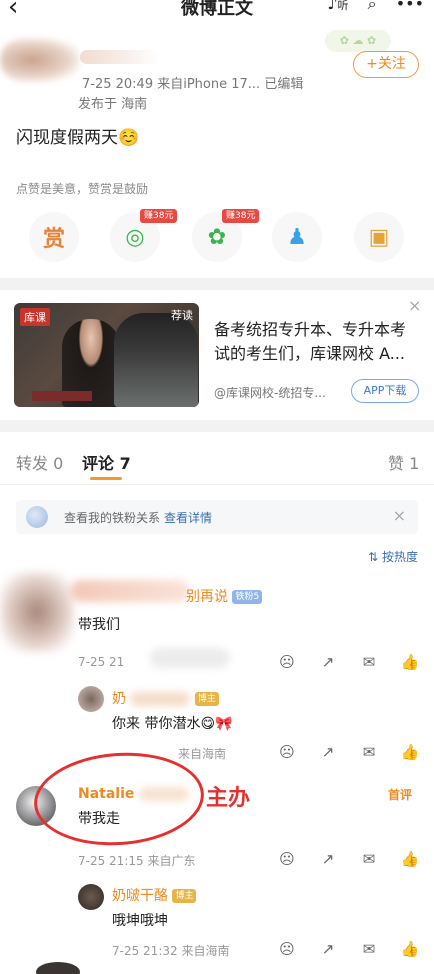  What do you see at coordinates (375, 557) in the screenshot?
I see `sort-icon: ⇅` at bounding box center [375, 557].